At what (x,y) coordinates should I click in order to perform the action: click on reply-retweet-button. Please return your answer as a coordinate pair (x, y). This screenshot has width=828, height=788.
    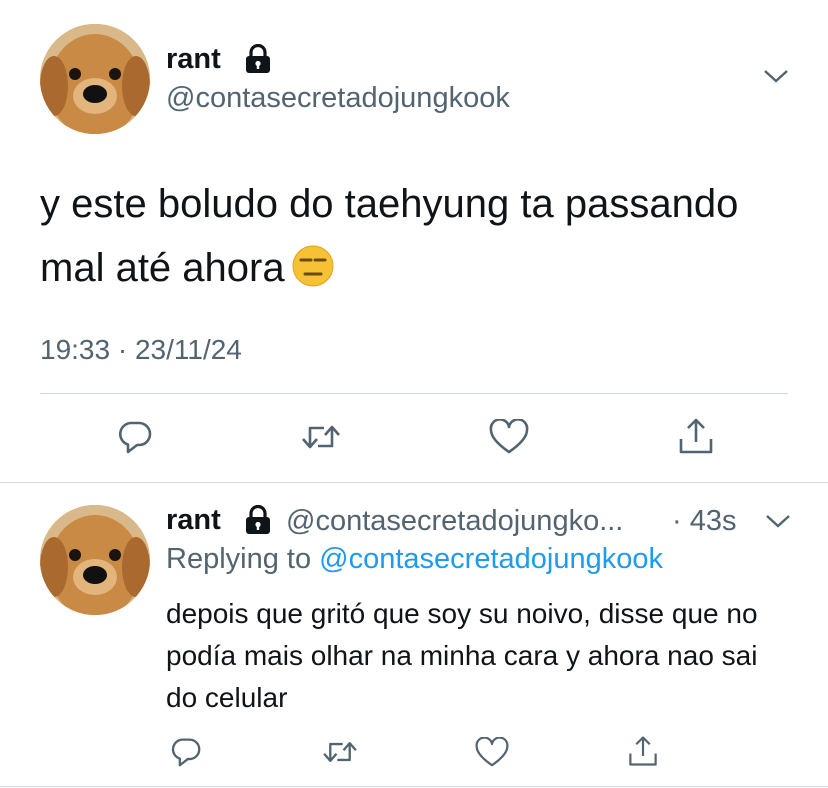
    Looking at the image, I should click on (340, 752).